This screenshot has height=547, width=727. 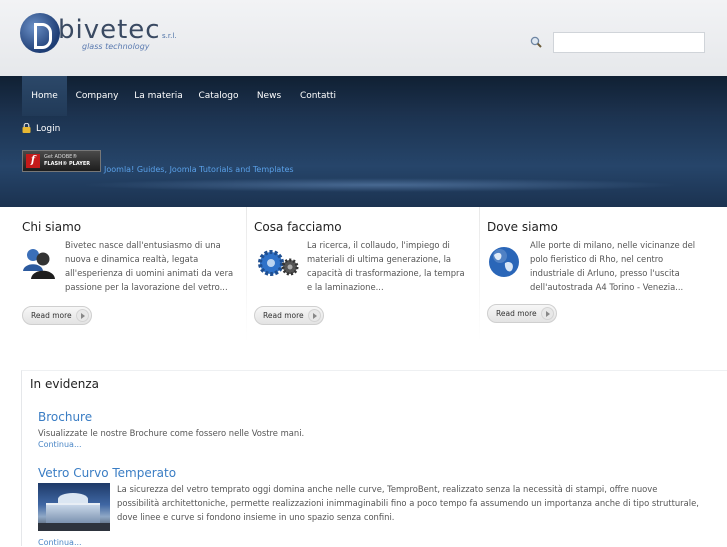 What do you see at coordinates (318, 96) in the screenshot?
I see `nav-item-contatti: Contatti` at bounding box center [318, 96].